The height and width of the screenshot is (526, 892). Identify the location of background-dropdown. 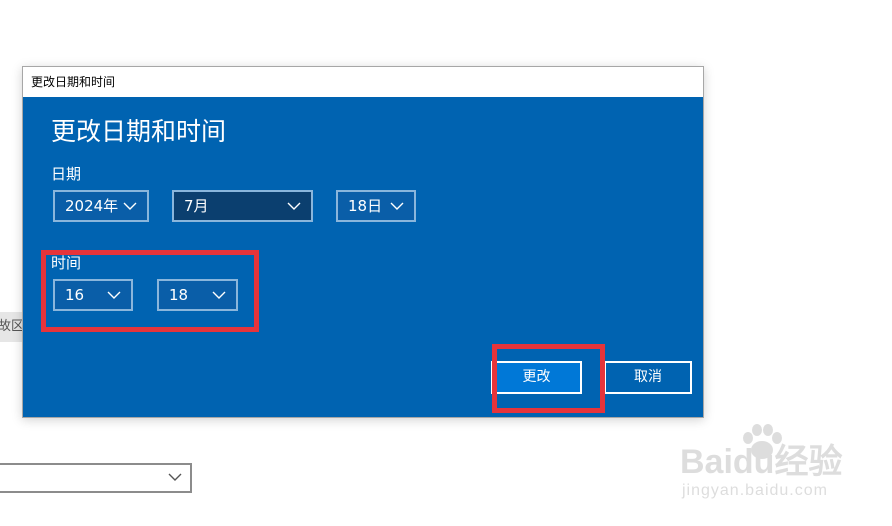
(96, 478).